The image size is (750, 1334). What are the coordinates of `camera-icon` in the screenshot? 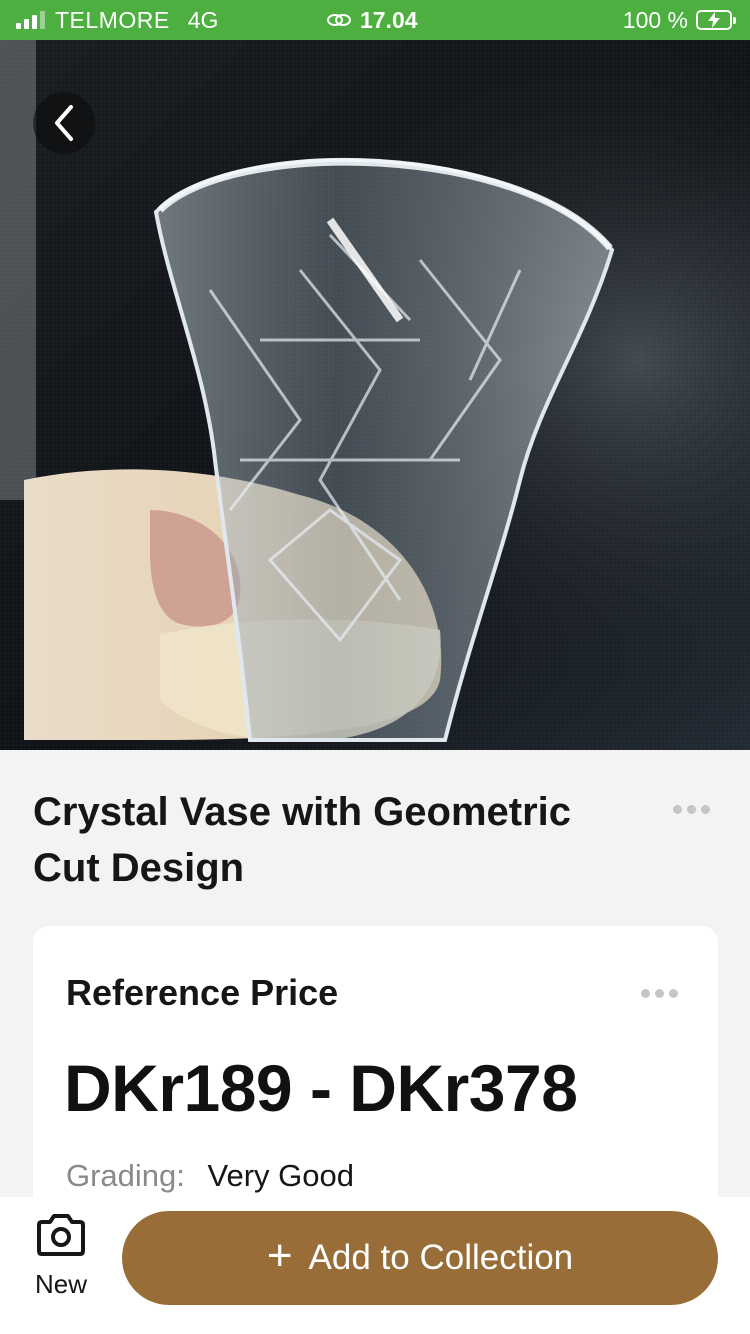 It's located at (61, 1235).